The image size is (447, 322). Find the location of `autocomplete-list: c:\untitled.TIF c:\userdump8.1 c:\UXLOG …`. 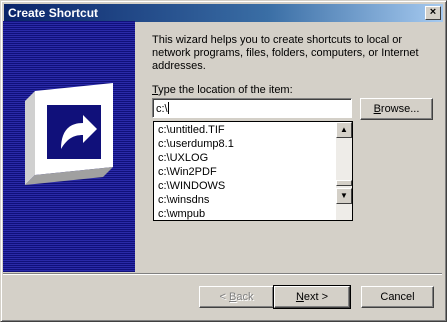

autocomplete-list: c:\untitled.TIF c:\userdump8.1 c:\UXLOG … is located at coordinates (253, 171).